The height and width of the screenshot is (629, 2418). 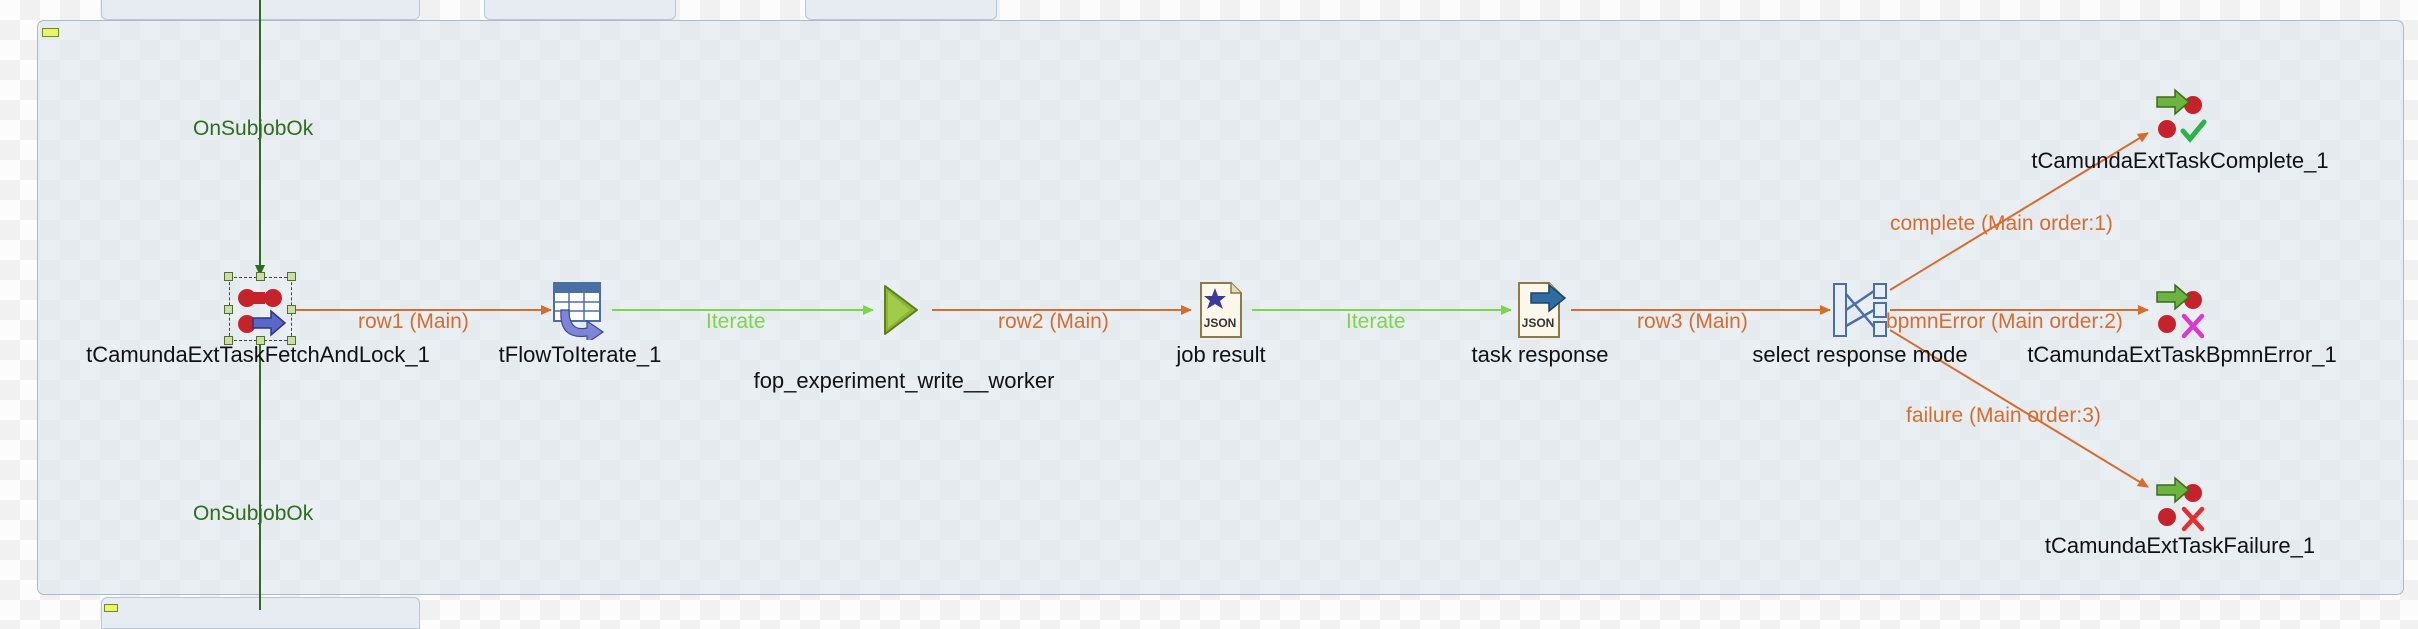 What do you see at coordinates (2001, 224) in the screenshot?
I see `link-label-complete: complete (Main order:1)` at bounding box center [2001, 224].